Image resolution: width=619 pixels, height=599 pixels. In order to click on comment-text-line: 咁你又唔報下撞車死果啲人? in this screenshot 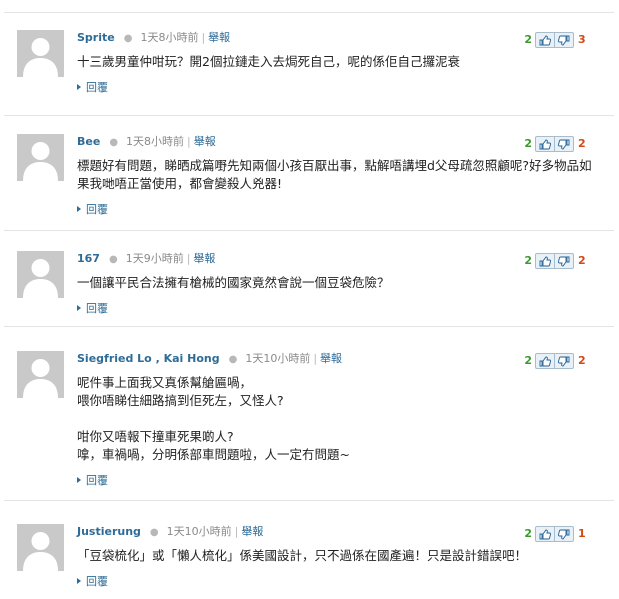, I will do `click(155, 436)`.